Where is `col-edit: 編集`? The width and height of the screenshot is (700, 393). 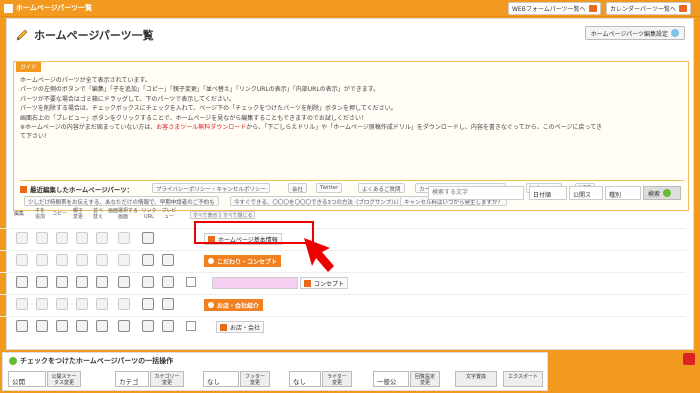
col-edit: 編集 is located at coordinates (19, 214).